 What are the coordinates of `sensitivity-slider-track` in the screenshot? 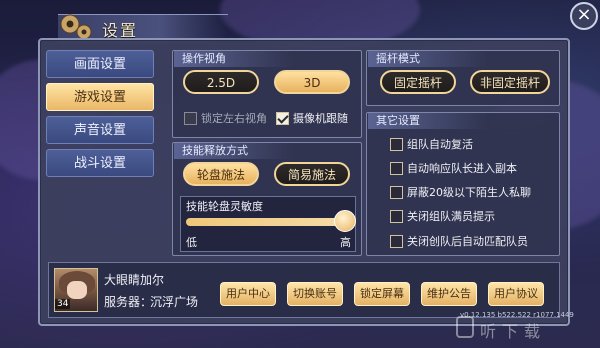 It's located at (266, 222).